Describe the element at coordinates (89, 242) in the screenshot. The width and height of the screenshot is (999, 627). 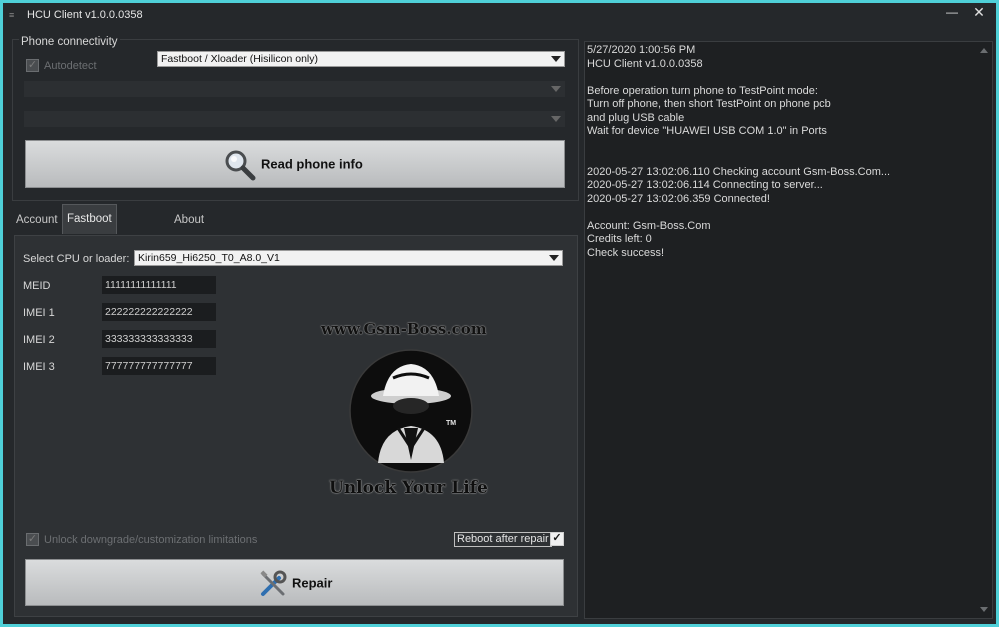
I see `tab-fastboot-xloader: Fastboot / Xloader` at that location.